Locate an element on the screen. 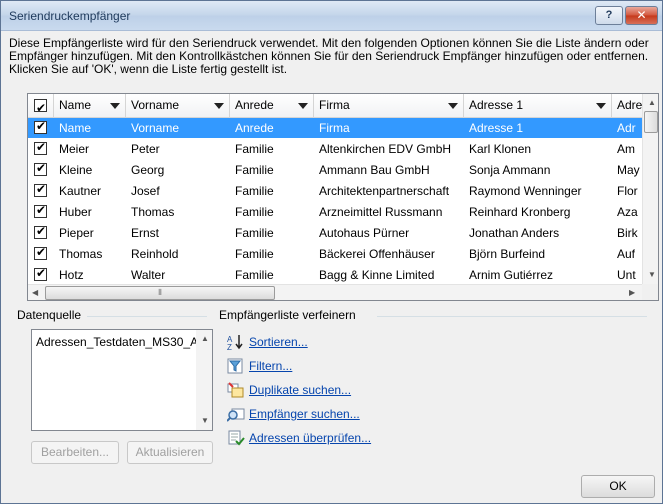 This screenshot has width=663, height=504. ok-button: OK is located at coordinates (618, 486).